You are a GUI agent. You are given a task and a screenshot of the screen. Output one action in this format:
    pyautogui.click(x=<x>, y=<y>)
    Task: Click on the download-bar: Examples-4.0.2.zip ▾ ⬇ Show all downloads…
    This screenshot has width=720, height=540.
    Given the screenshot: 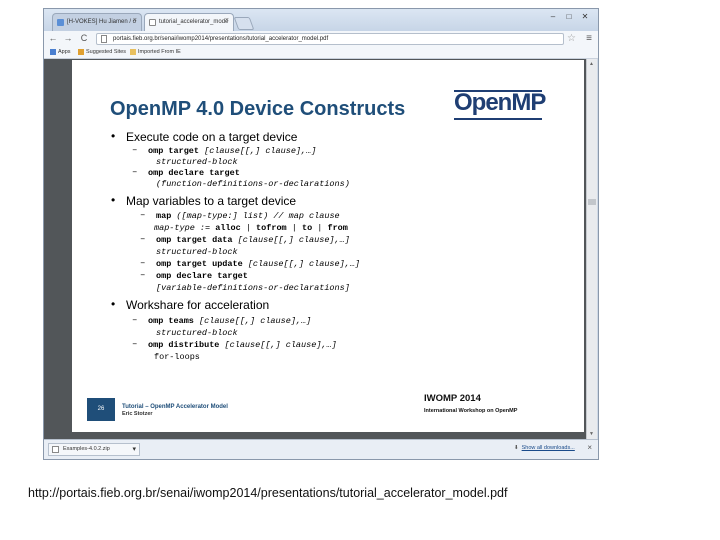 What is the action you would take?
    pyautogui.click(x=321, y=449)
    